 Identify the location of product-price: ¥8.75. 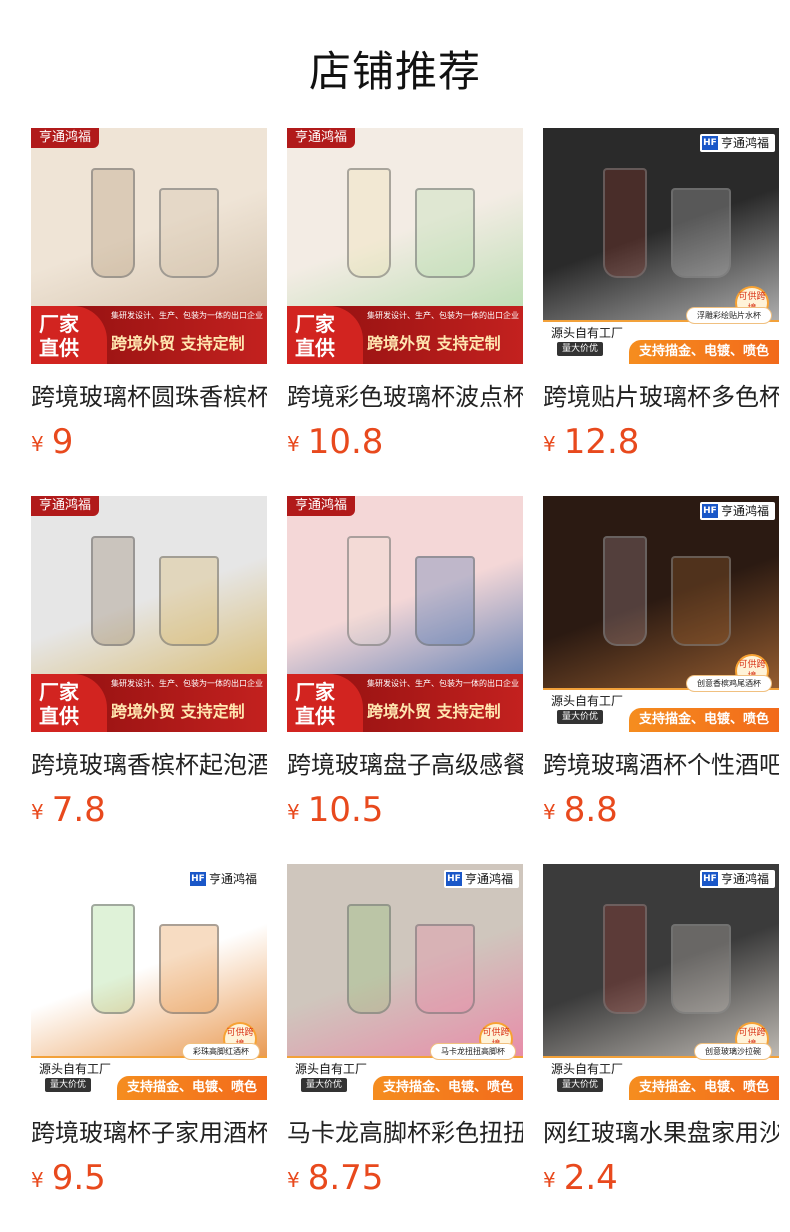
(405, 1178).